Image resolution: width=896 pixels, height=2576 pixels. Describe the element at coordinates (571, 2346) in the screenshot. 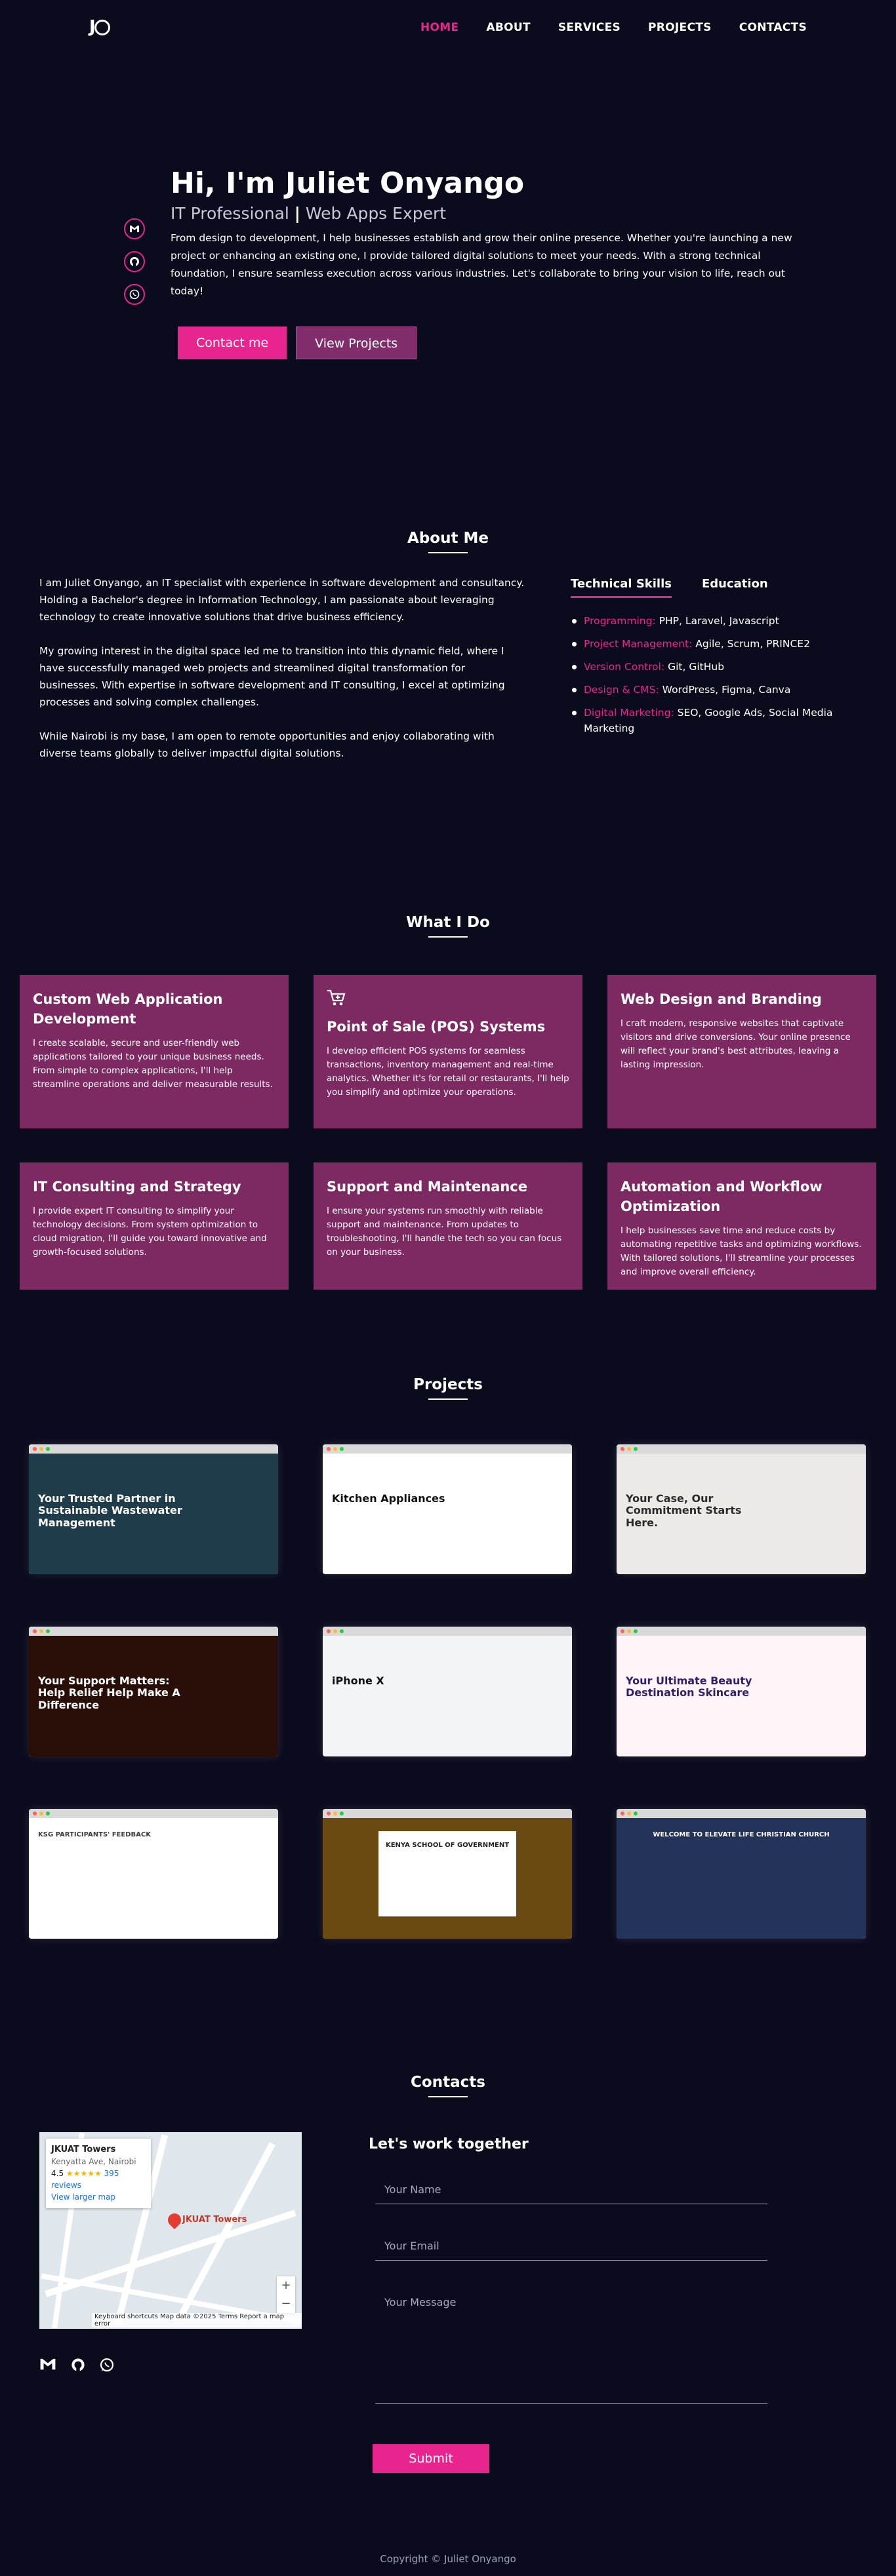

I see `message-field` at that location.